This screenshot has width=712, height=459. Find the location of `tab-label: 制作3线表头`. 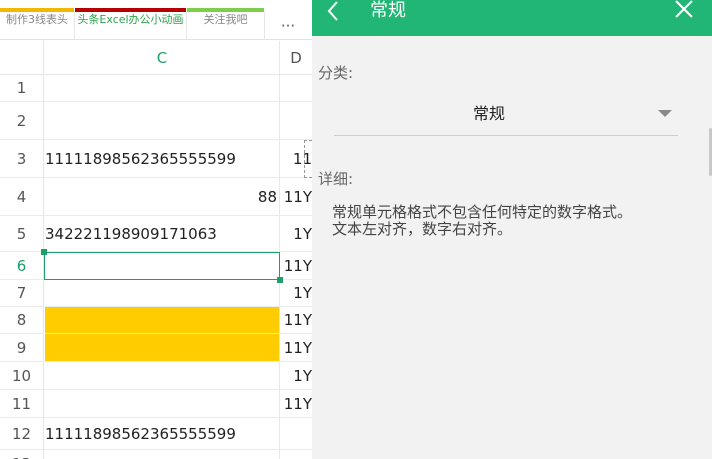

tab-label: 制作3线表头 is located at coordinates (37, 19).